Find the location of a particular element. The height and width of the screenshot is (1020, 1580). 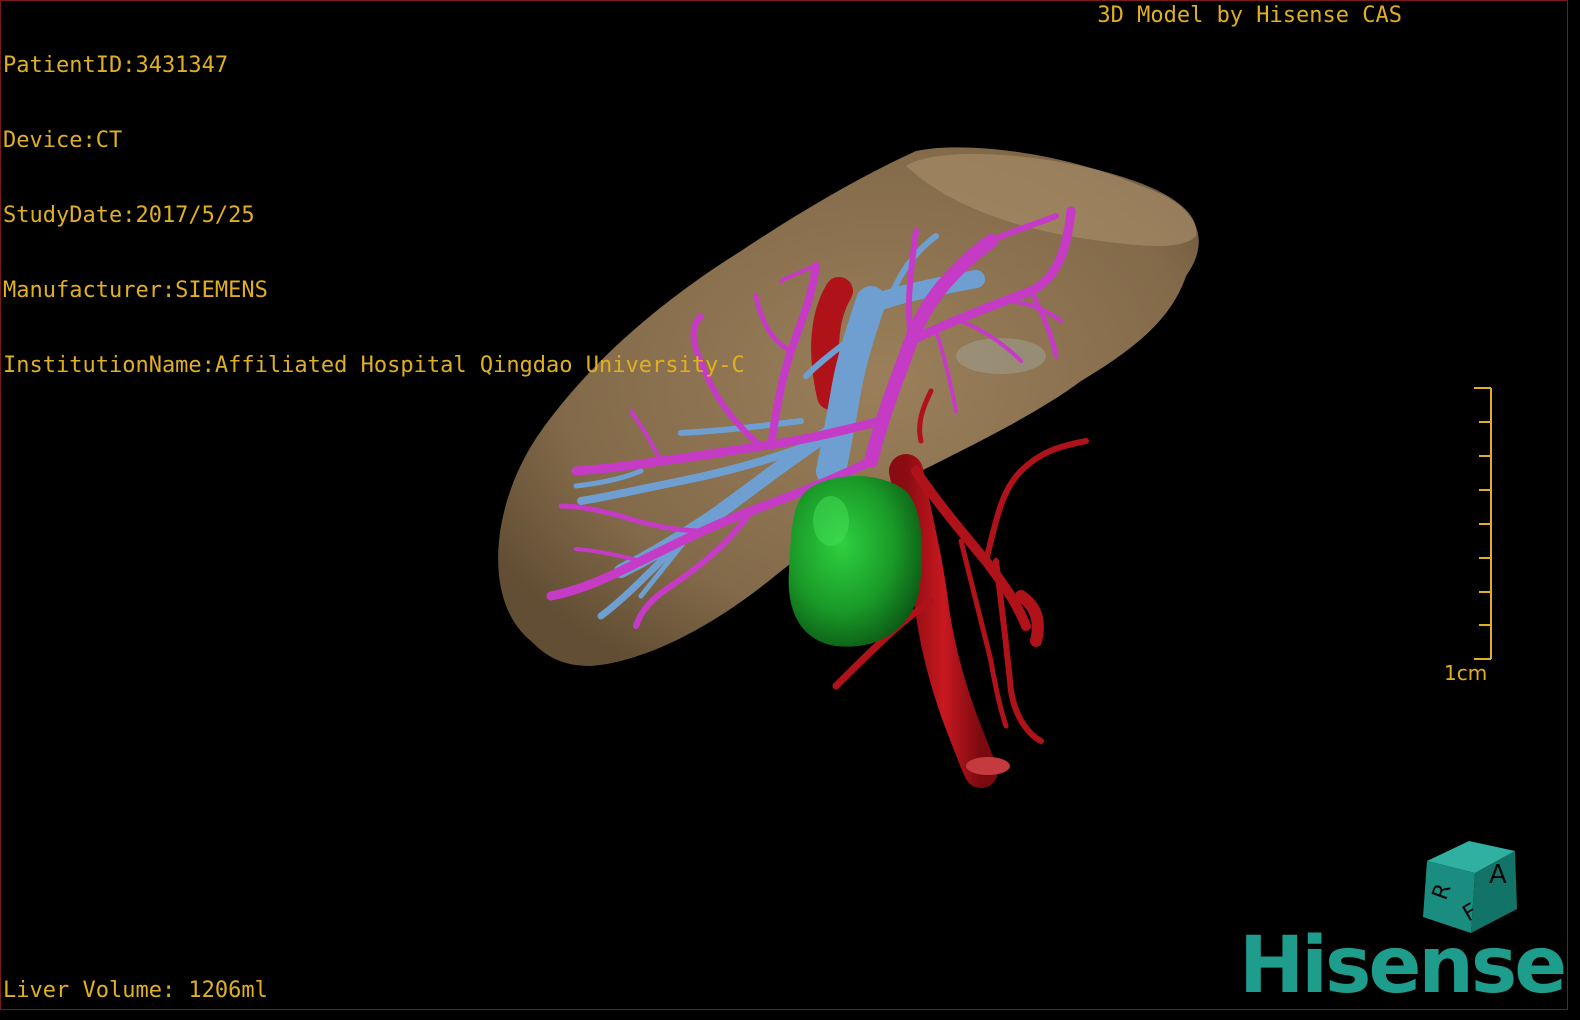

scale-bar-label: 1cm is located at coordinates (1466, 673).